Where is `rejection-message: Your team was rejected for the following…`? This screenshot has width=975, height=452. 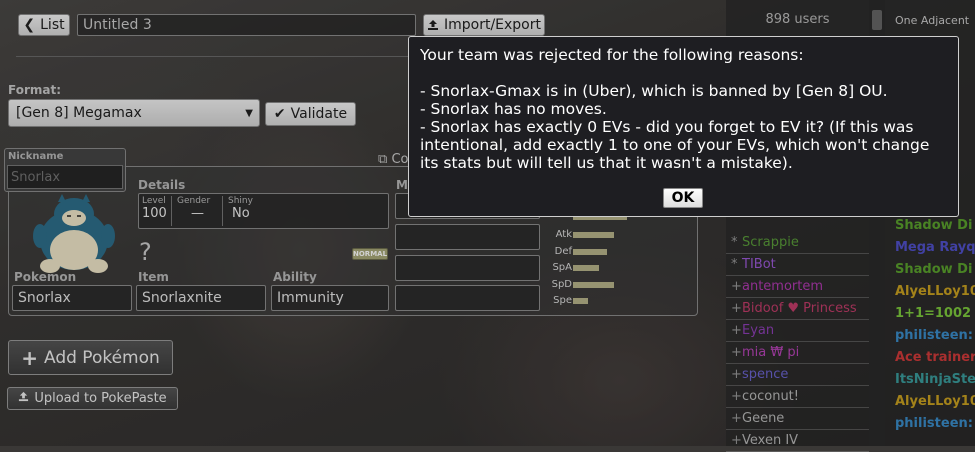
rejection-message: Your team was rejected for the following… is located at coordinates (675, 109).